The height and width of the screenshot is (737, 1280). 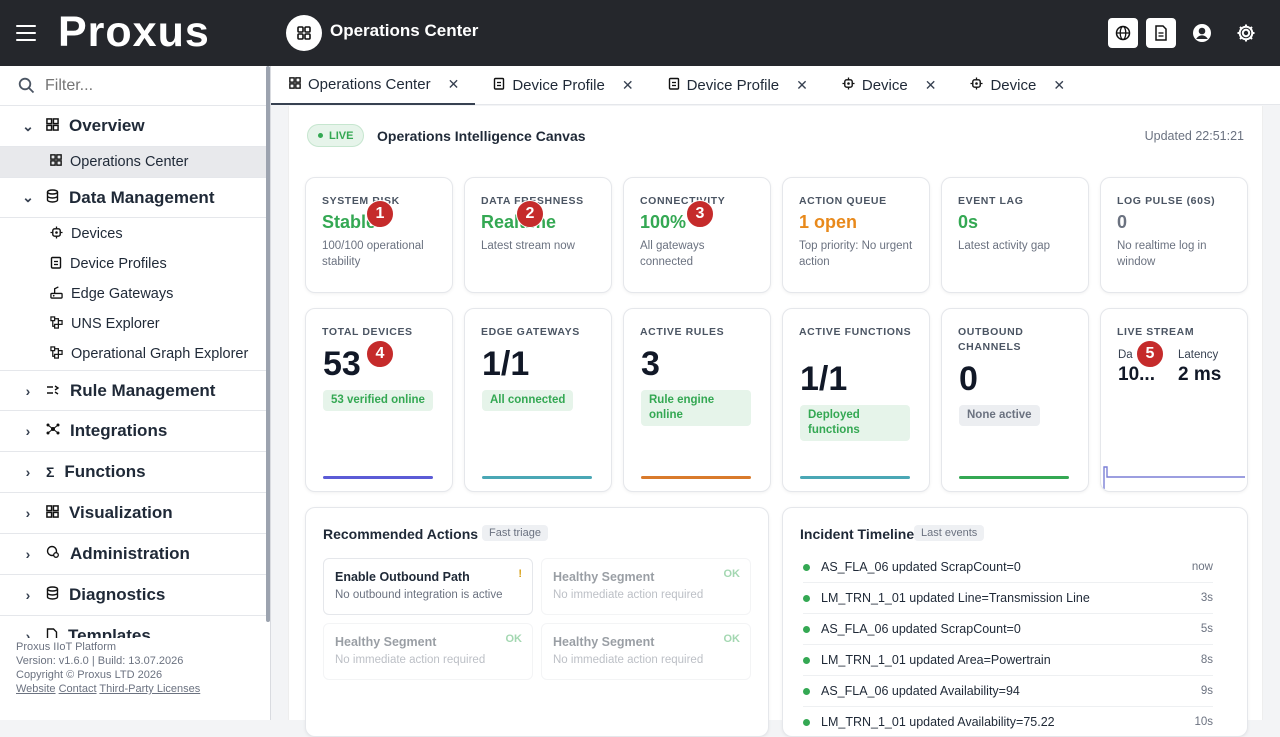 I want to click on timeline-event: LM_TRN_1_01 updated Area=Powertrain 8s, so click(x=1008, y=660).